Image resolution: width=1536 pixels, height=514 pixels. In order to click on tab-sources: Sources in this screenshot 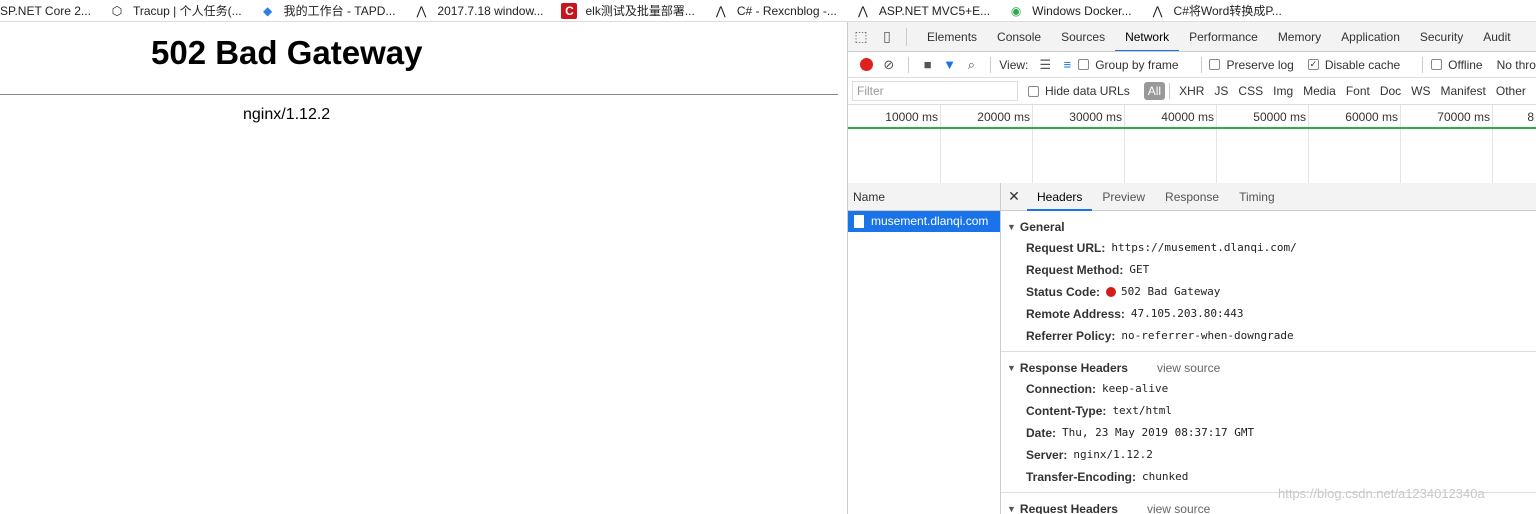, I will do `click(1083, 36)`.